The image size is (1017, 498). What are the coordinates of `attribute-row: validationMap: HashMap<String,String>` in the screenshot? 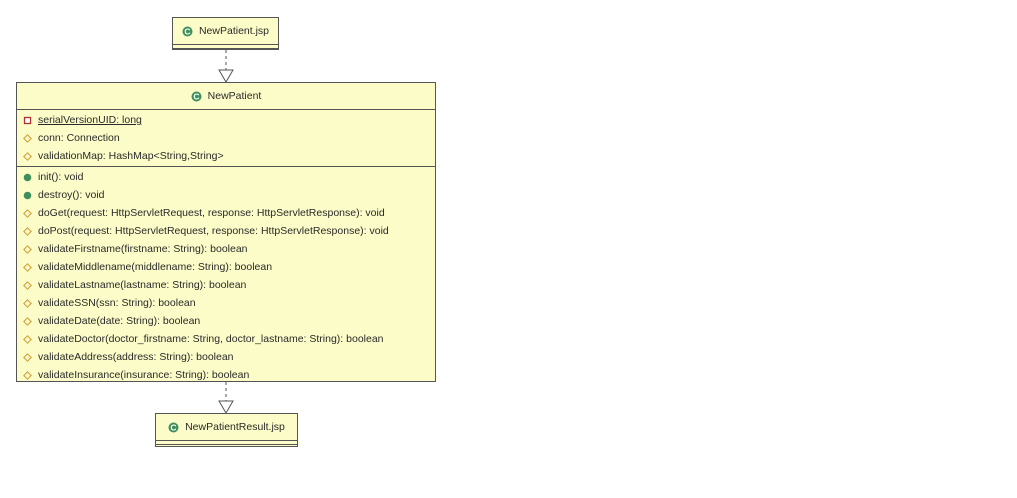 It's located at (226, 156).